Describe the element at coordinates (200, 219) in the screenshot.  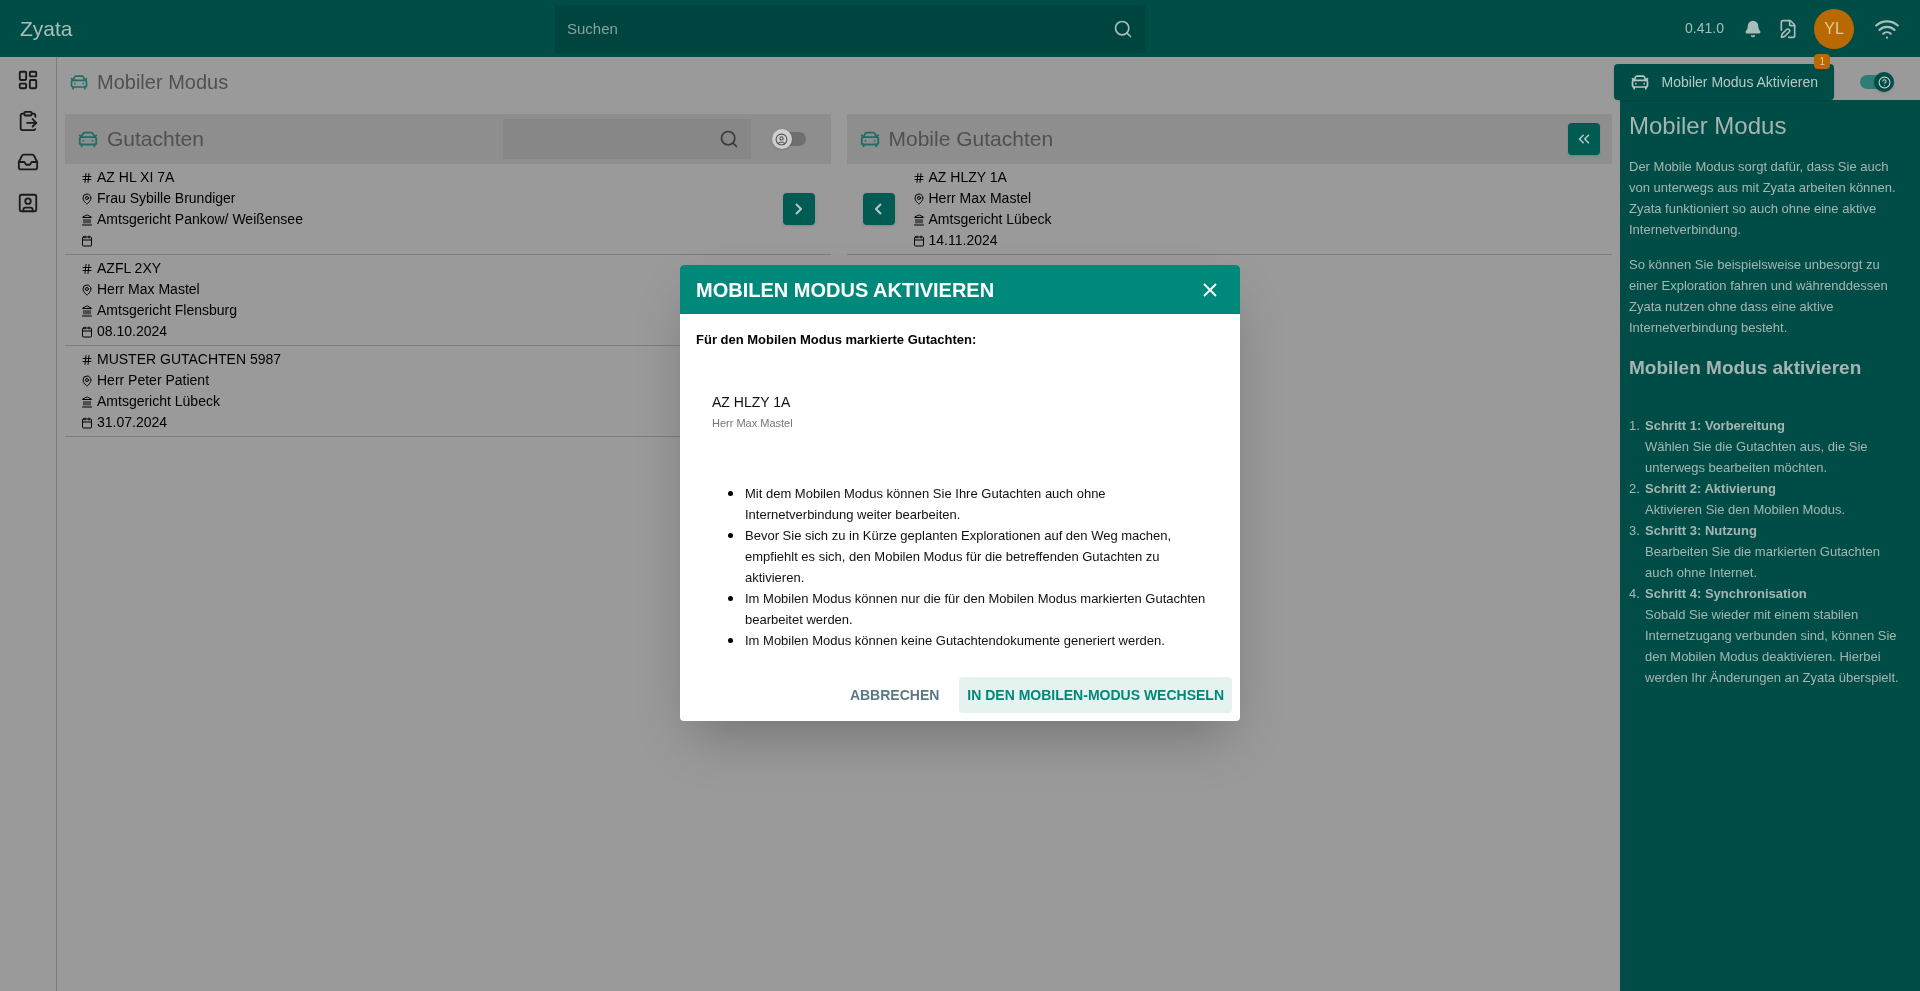
I see `item-text: Amtsgericht Pankow/ Weißensee` at that location.